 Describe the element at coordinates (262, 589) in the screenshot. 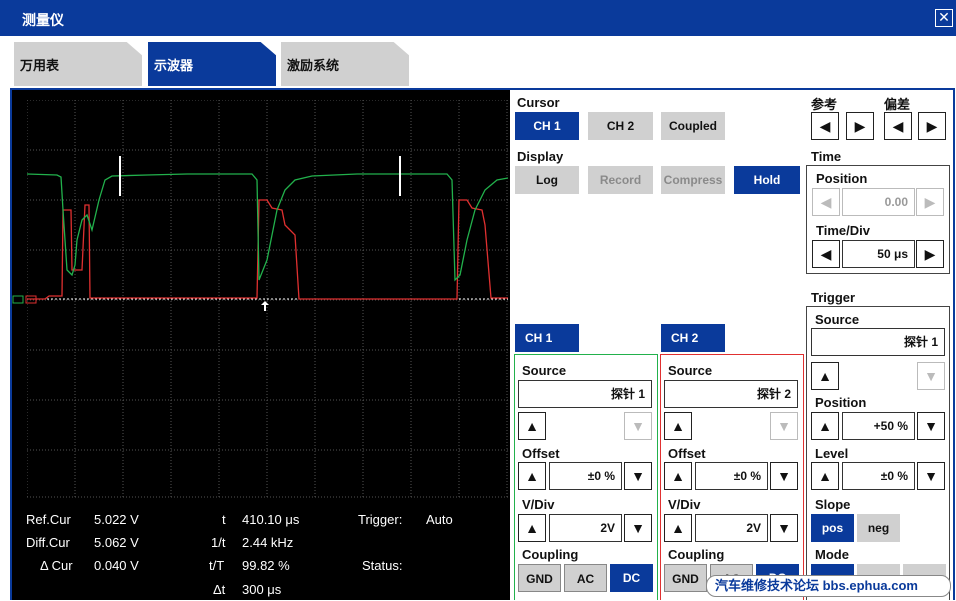

I see `delta-t-value: 300 μs` at that location.